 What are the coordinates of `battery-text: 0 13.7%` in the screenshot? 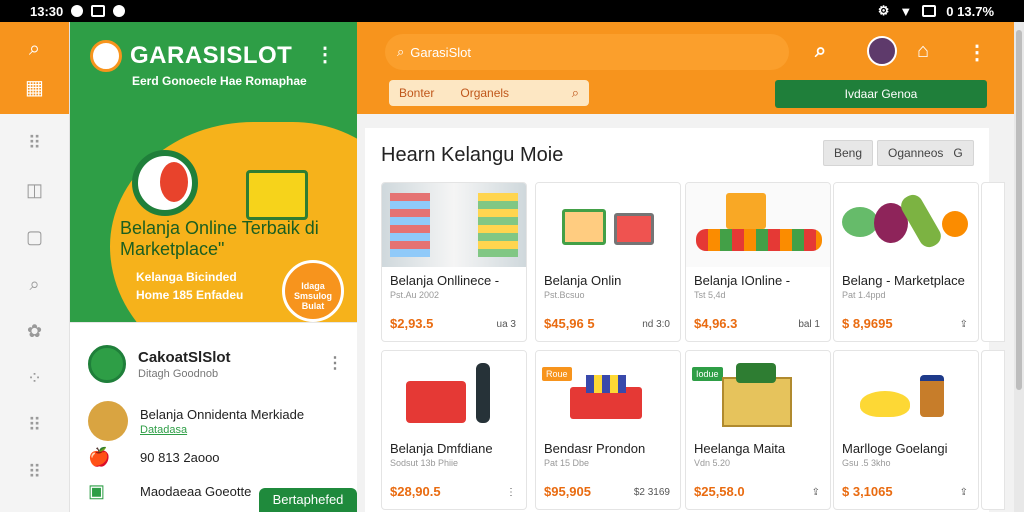 It's located at (970, 11).